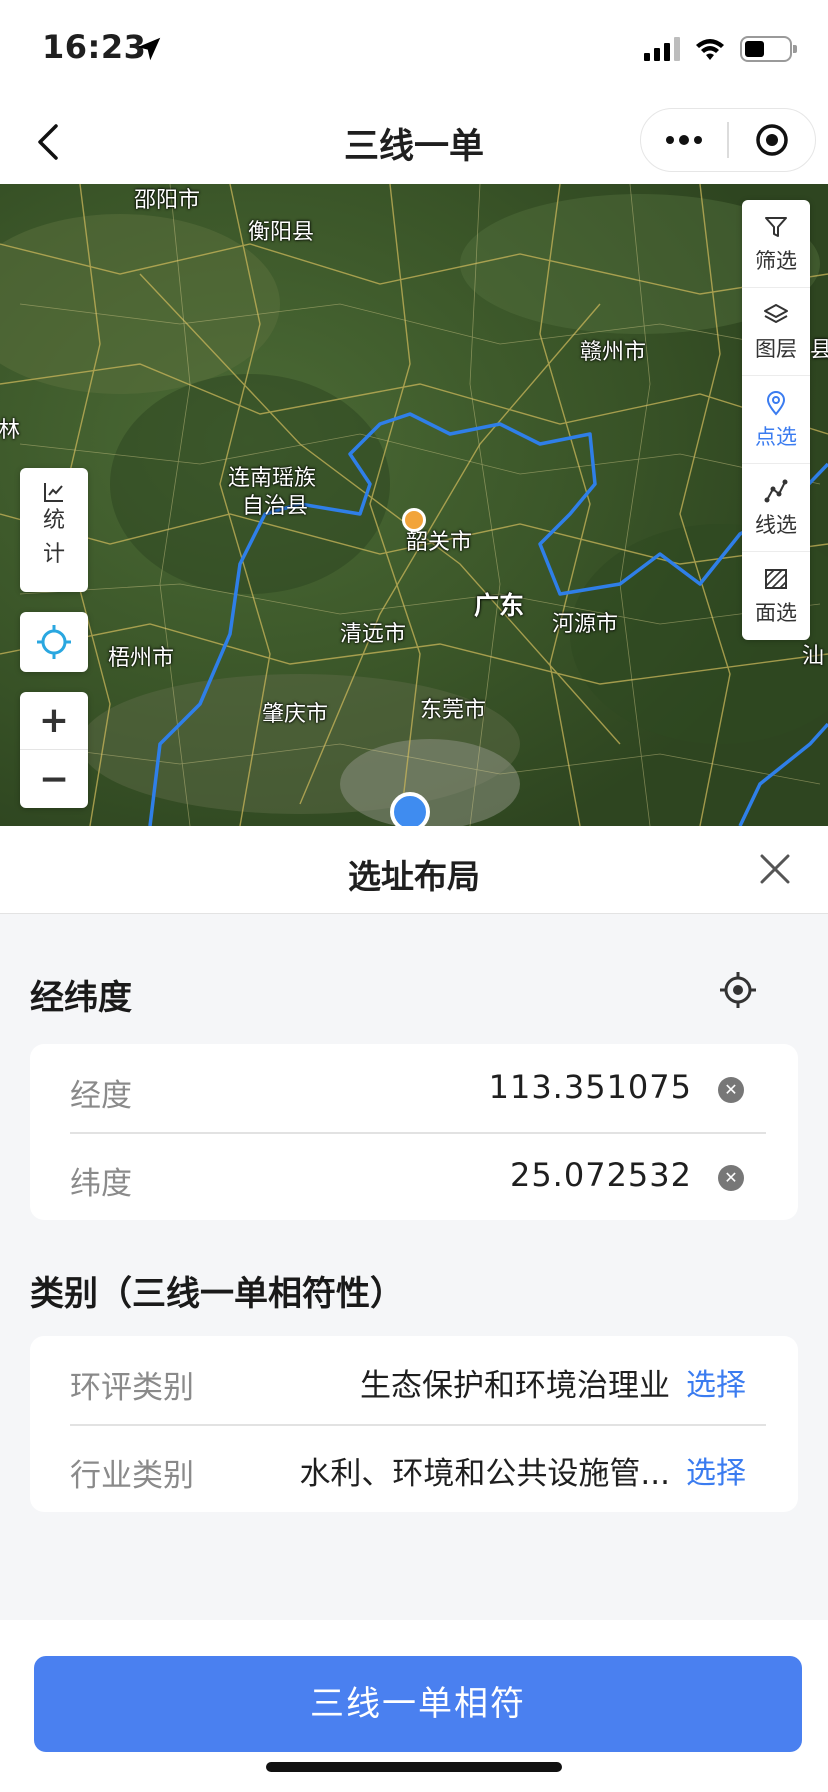  Describe the element at coordinates (716, 1382) in the screenshot. I see `eia-select-link: 选择` at that location.